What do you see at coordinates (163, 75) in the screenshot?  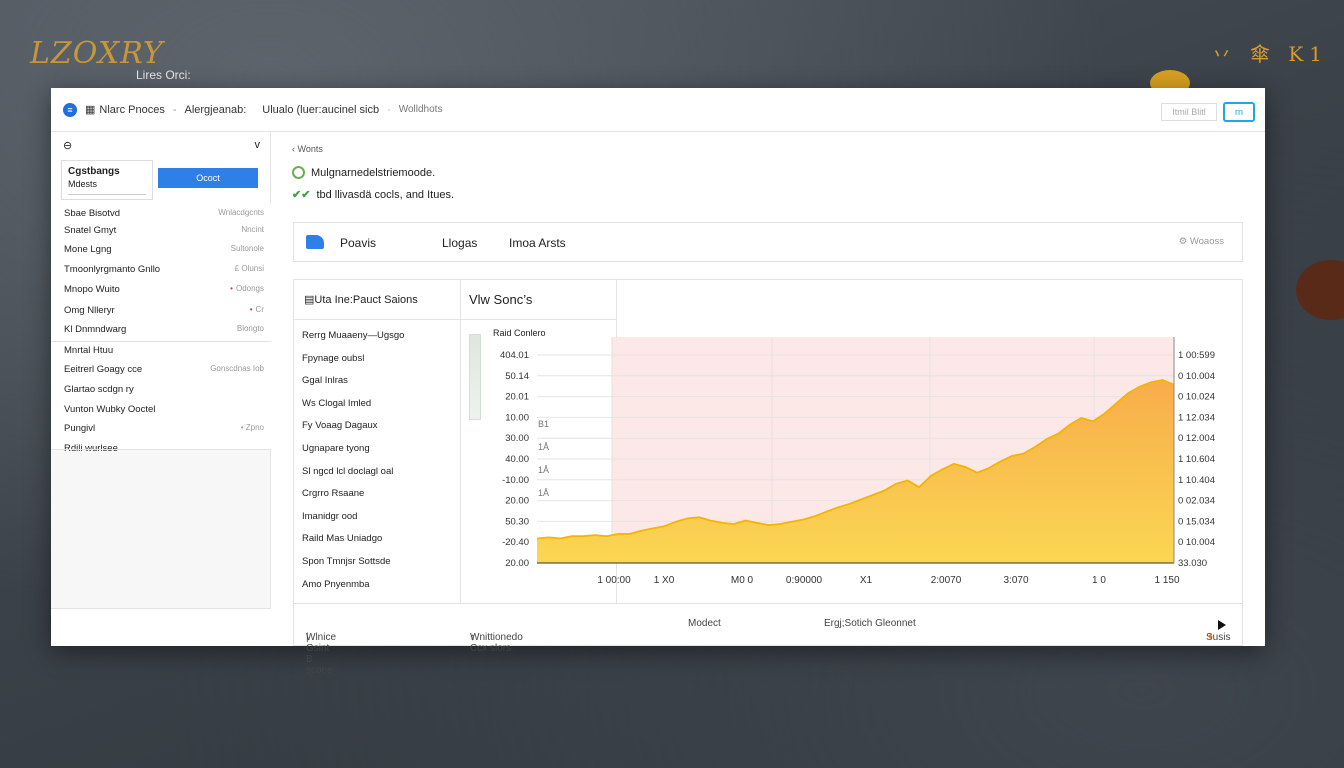 I see `brand-subtitle: Lires Orci:` at bounding box center [163, 75].